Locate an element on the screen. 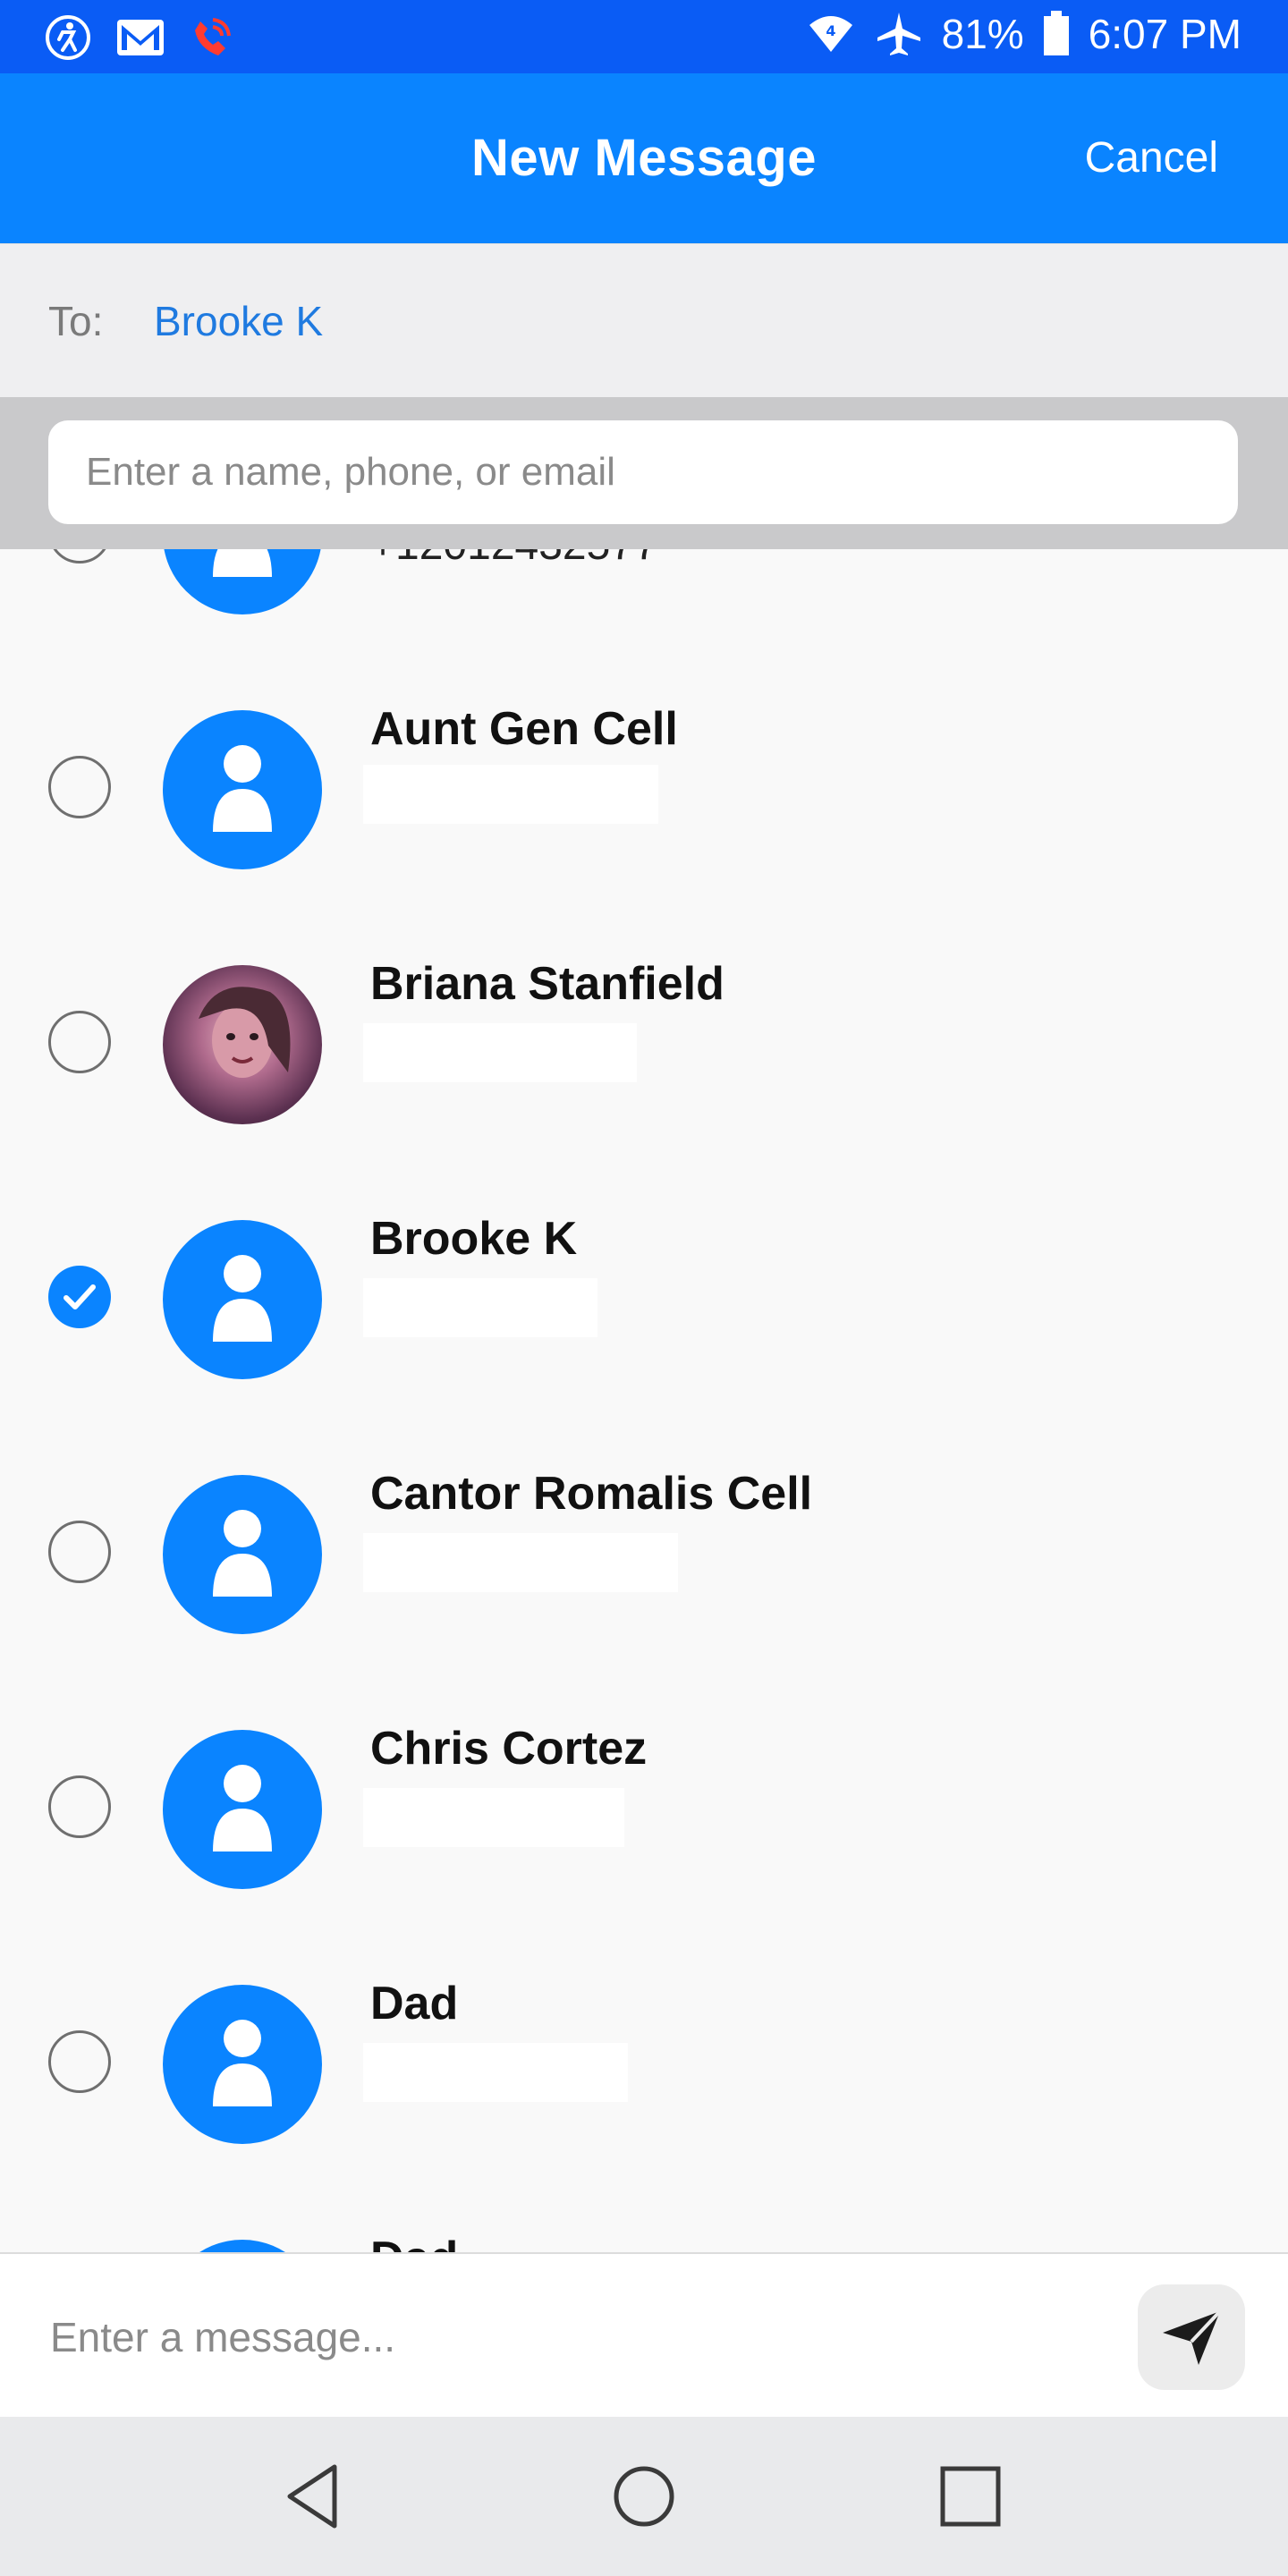 Image resolution: width=1288 pixels, height=2576 pixels. gmail-icon is located at coordinates (139, 38).